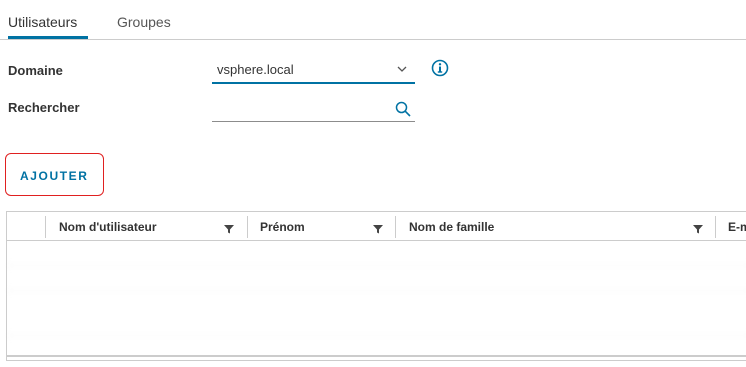 This screenshot has height=367, width=746. What do you see at coordinates (54, 176) in the screenshot?
I see `add-user-button: AJOUTER` at bounding box center [54, 176].